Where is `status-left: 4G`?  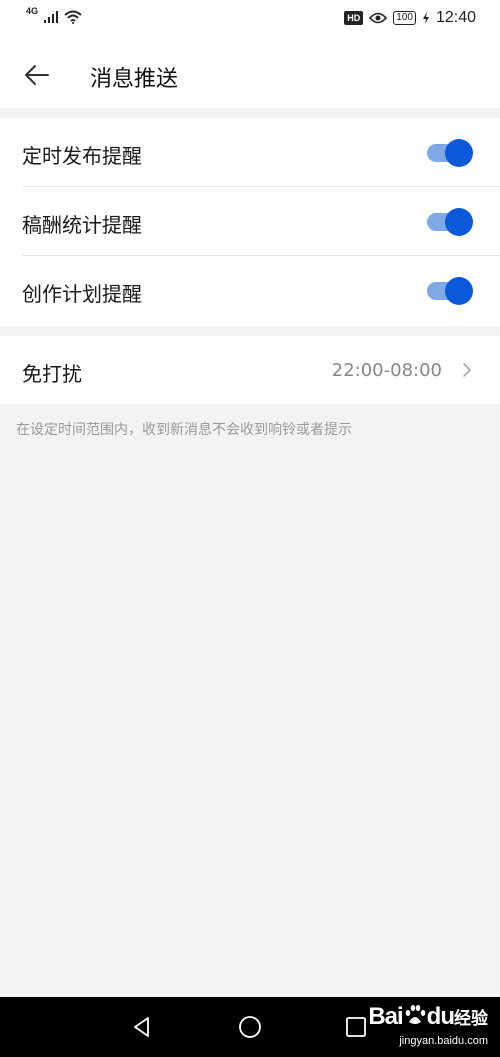 status-left: 4G is located at coordinates (54, 15).